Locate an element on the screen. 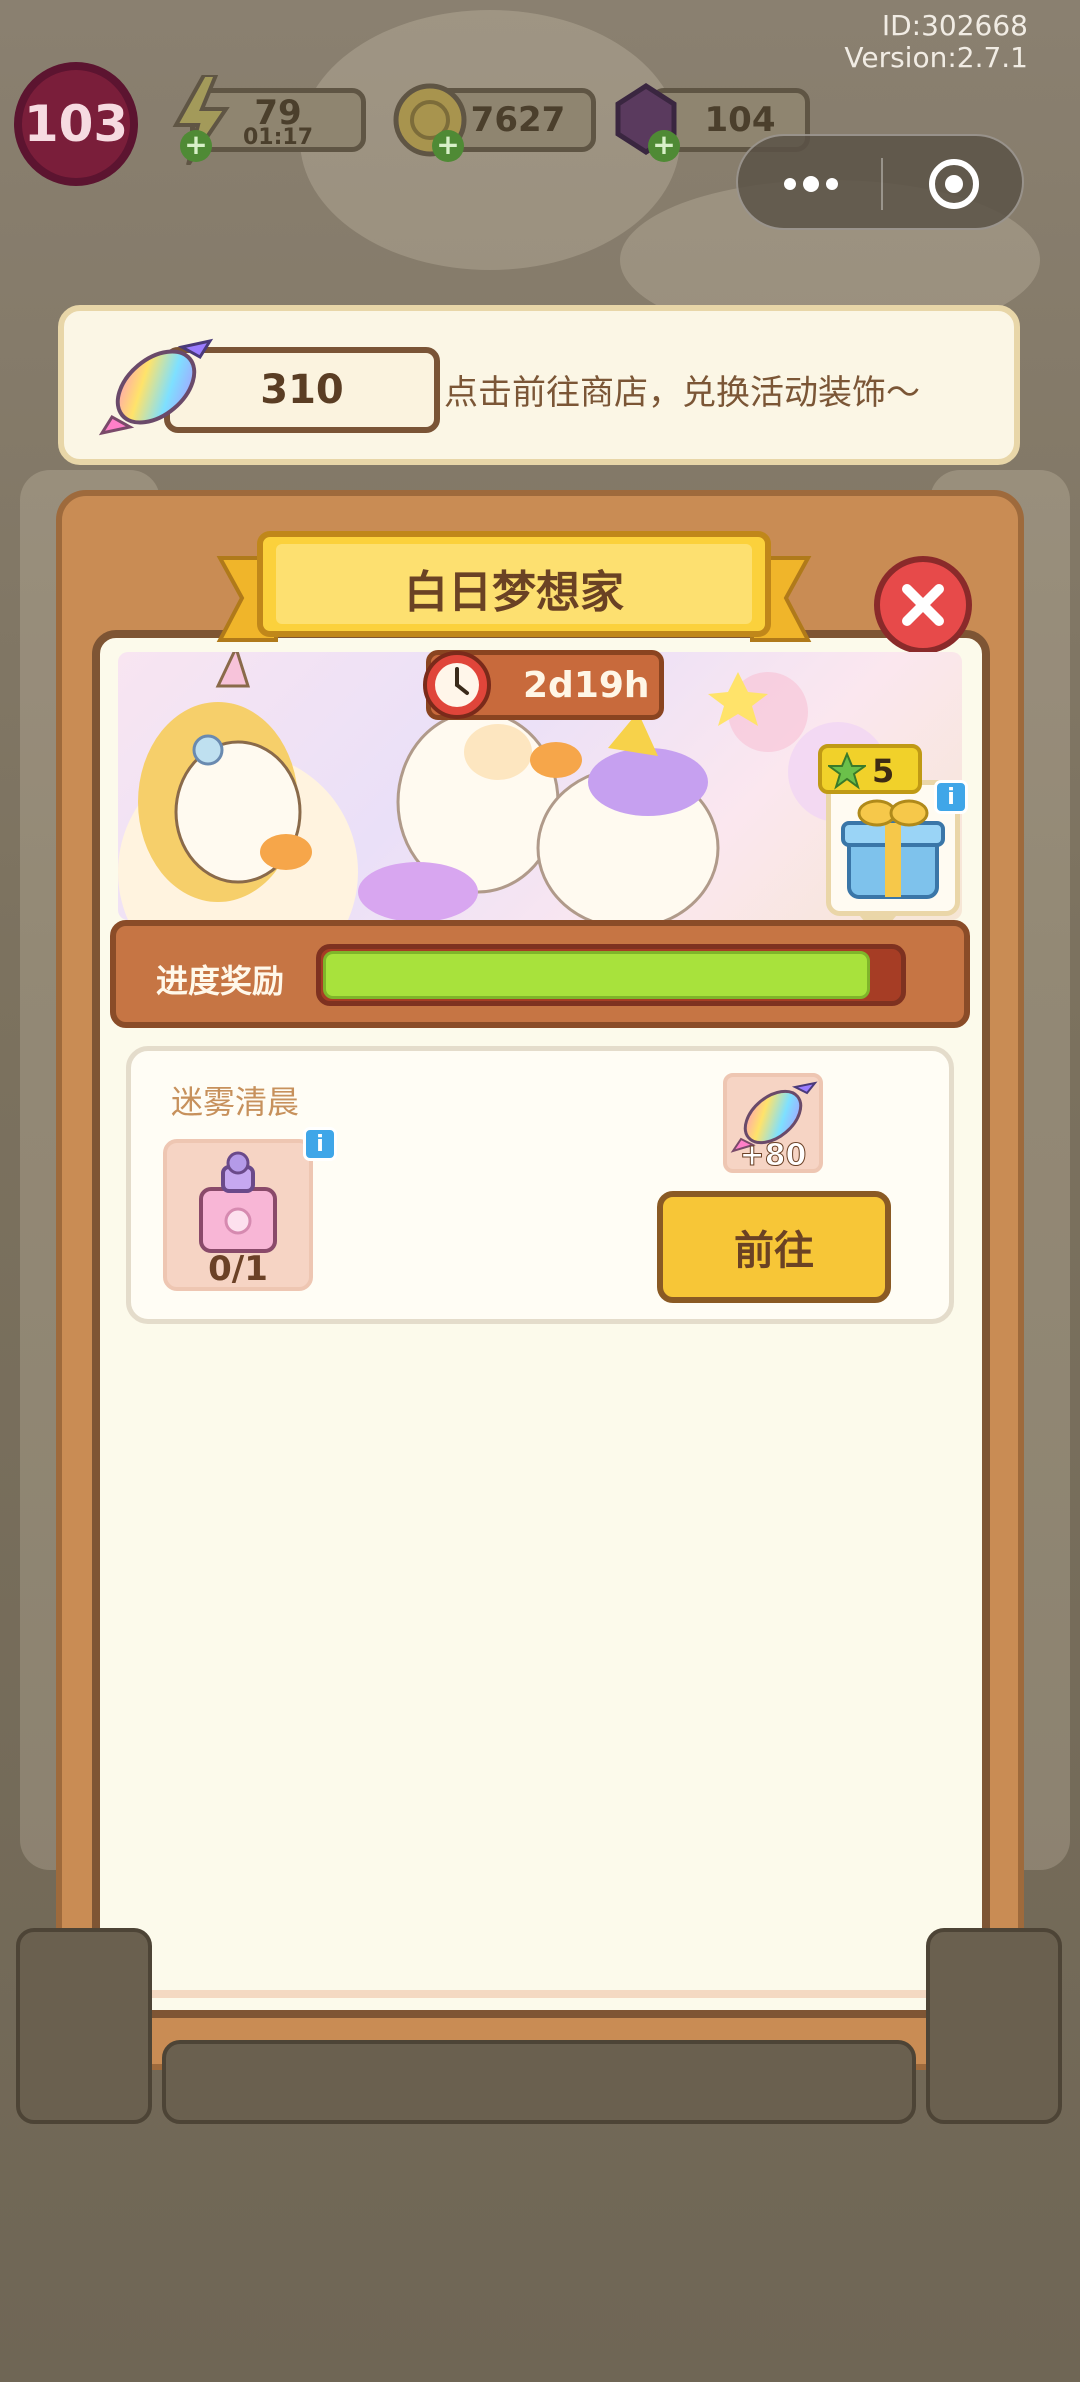 The image size is (1080, 2382). build-version: Version:2.7.1 is located at coordinates (936, 57).